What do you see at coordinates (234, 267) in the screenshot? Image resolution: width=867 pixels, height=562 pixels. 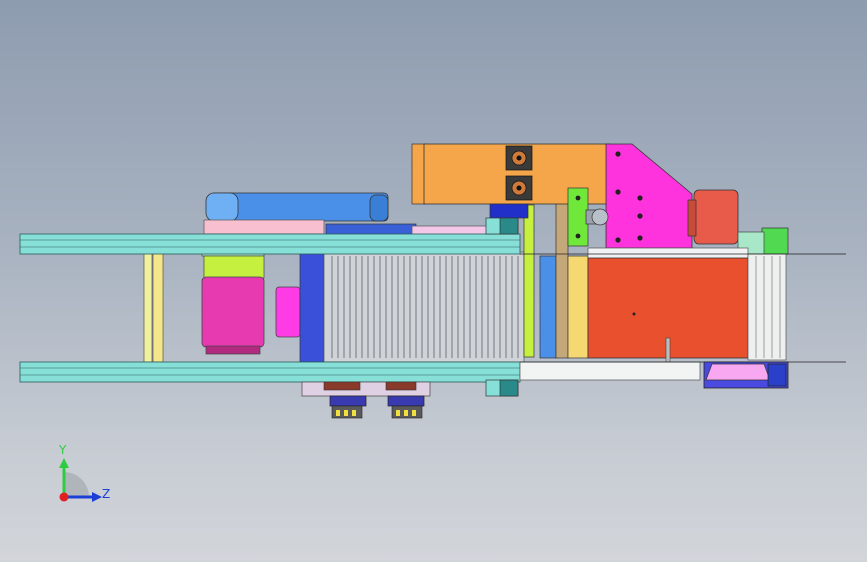 I see `lime-block` at bounding box center [234, 267].